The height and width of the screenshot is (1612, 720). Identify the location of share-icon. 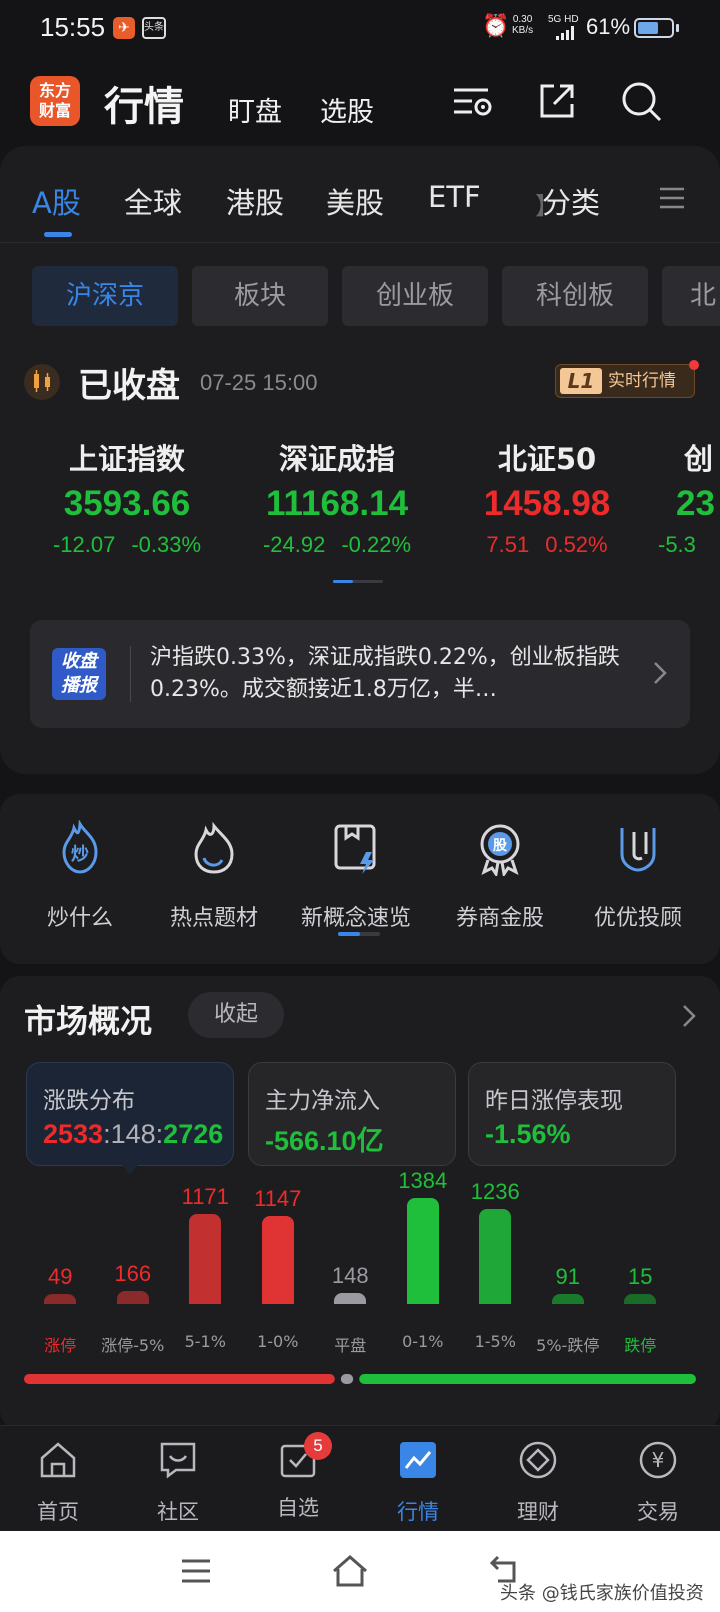
(557, 101).